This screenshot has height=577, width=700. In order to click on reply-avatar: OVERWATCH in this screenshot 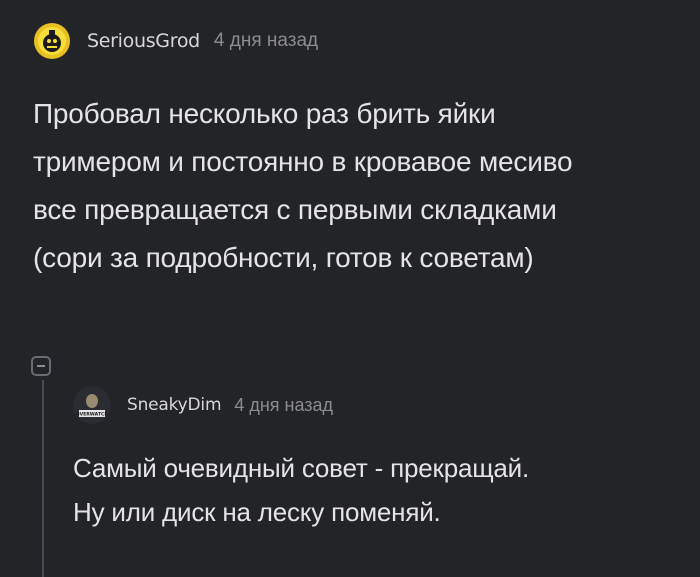, I will do `click(92, 405)`.